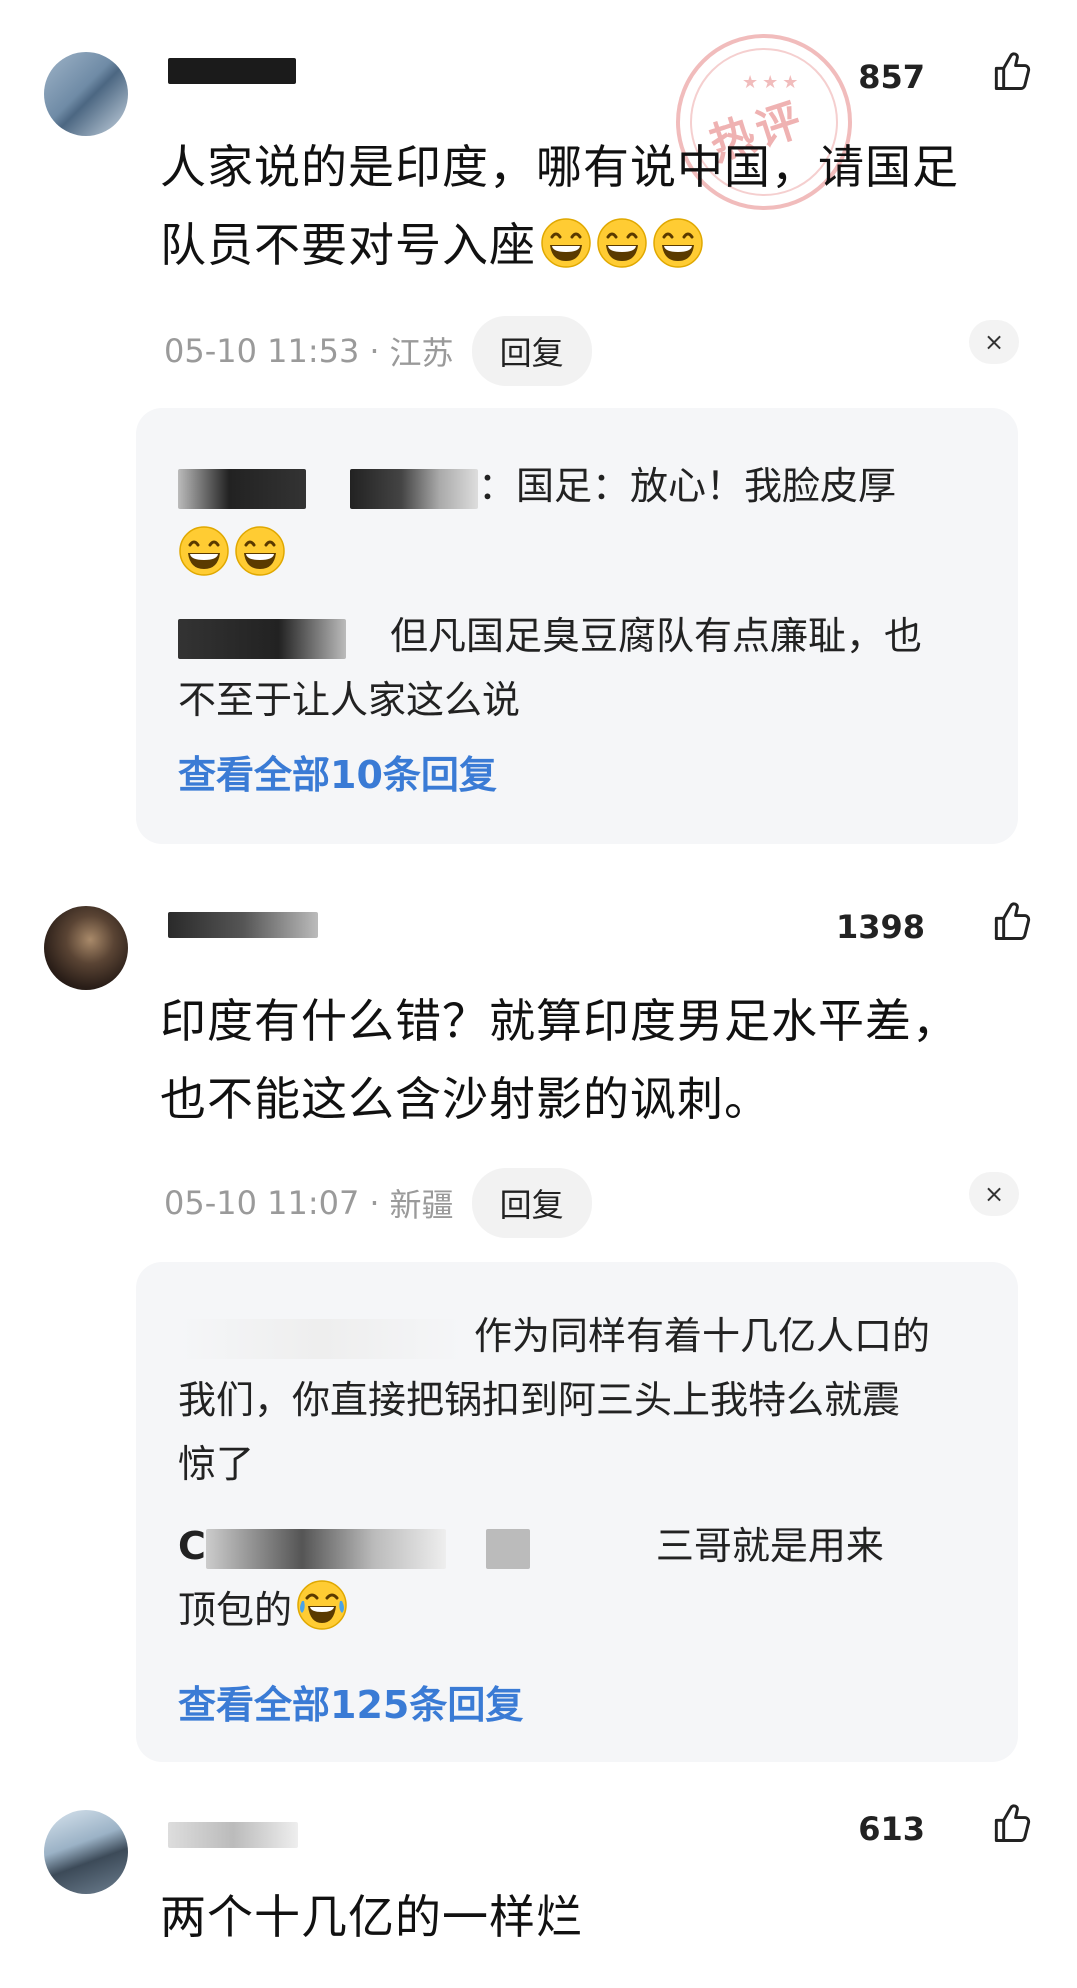 This screenshot has height=1988, width=1077. Describe the element at coordinates (559, 1060) in the screenshot. I see `comment-text: 印度有什么错？就算印度男足水平差， 也不能这么含沙射影的讽刺。` at that location.